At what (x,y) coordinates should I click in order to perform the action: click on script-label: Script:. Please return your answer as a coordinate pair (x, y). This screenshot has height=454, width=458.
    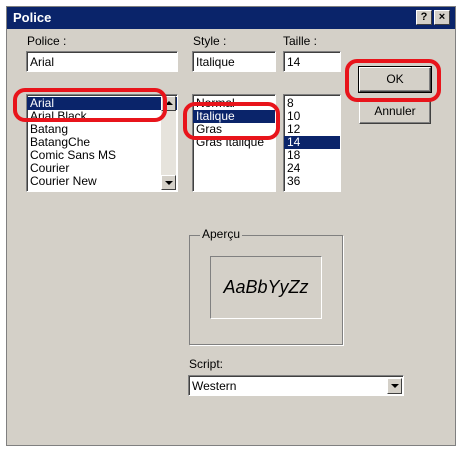
    Looking at the image, I should click on (206, 364).